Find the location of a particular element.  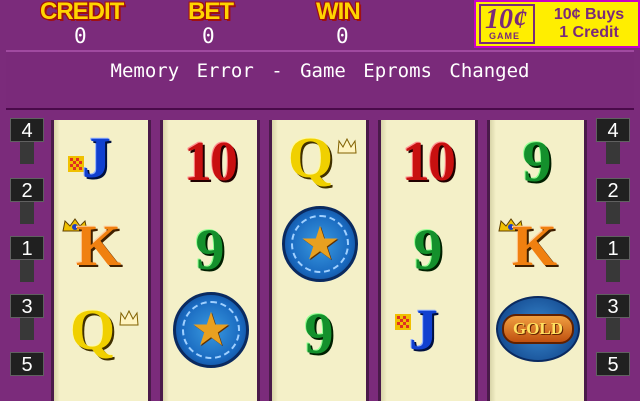

bet-label: BET is located at coordinates (211, 12).